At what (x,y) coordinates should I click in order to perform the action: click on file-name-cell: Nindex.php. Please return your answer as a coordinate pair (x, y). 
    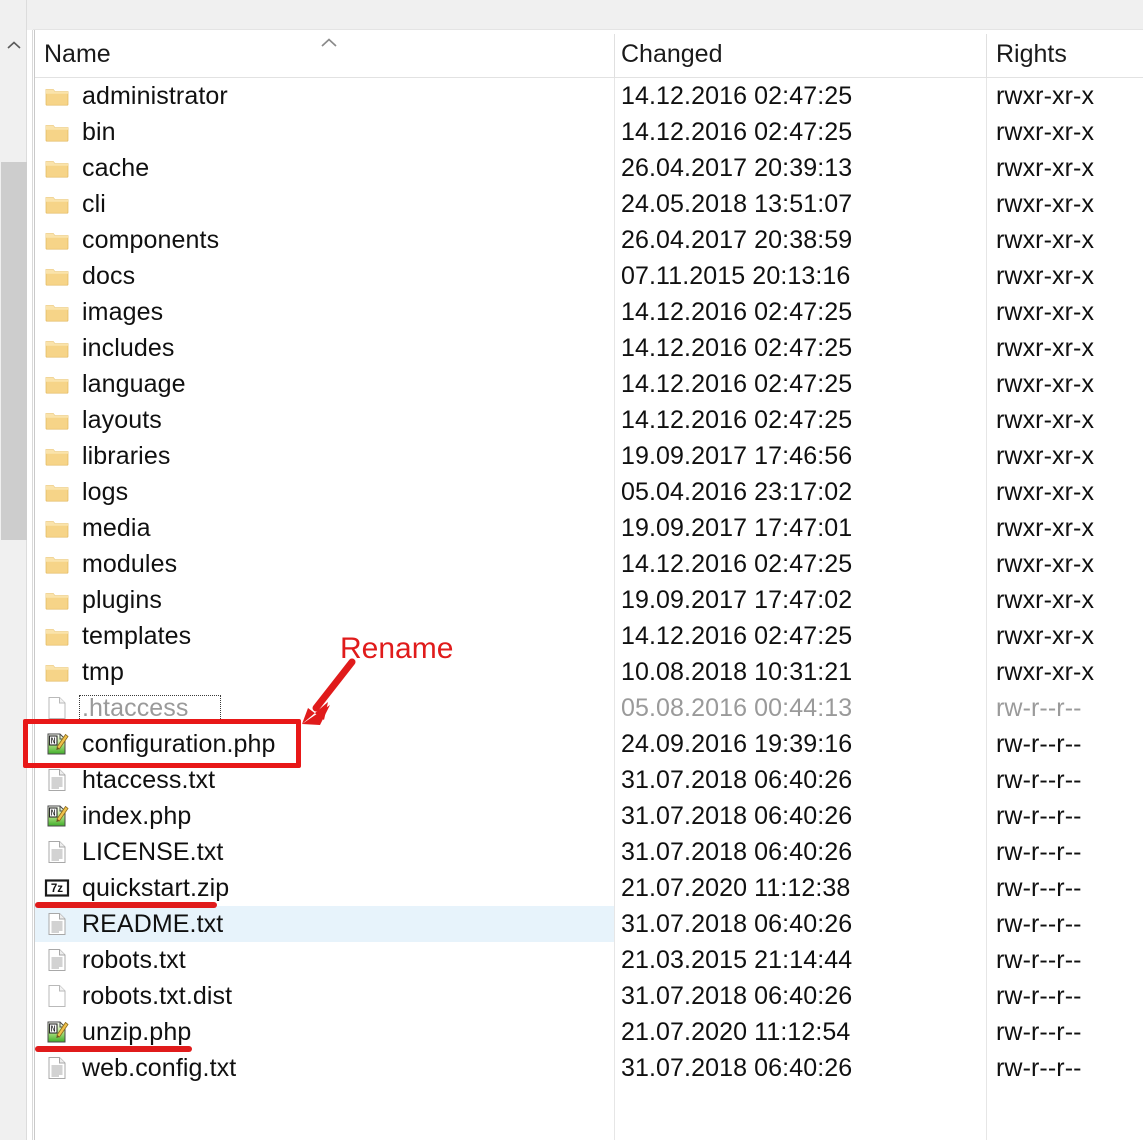
    Looking at the image, I should click on (324, 816).